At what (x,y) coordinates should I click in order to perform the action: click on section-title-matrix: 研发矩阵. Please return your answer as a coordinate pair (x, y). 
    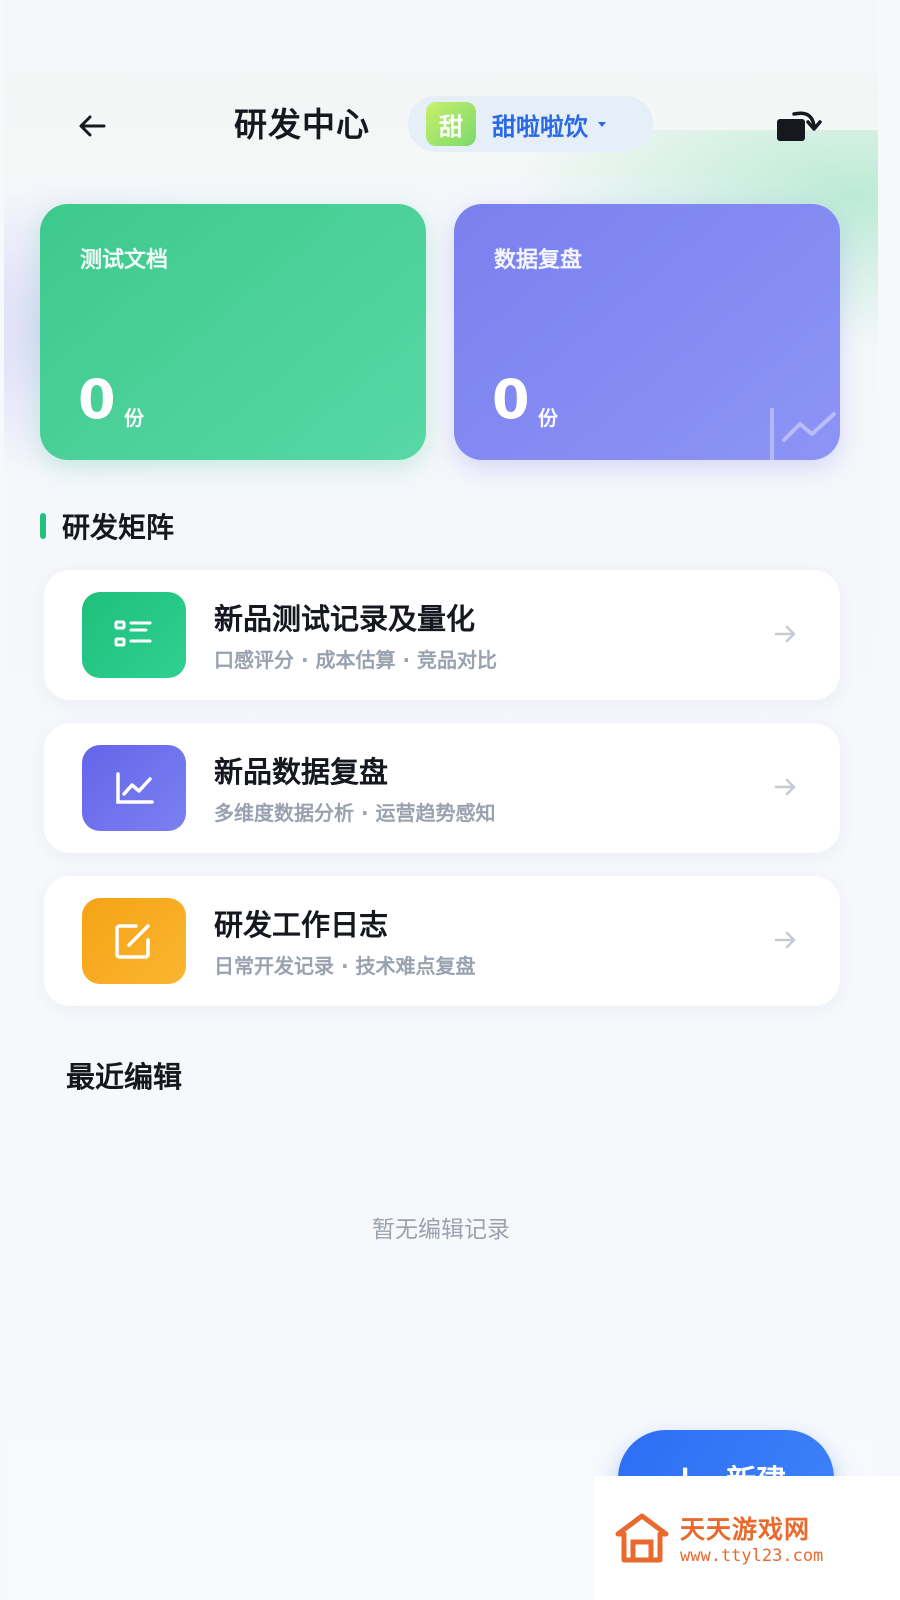
    Looking at the image, I should click on (107, 526).